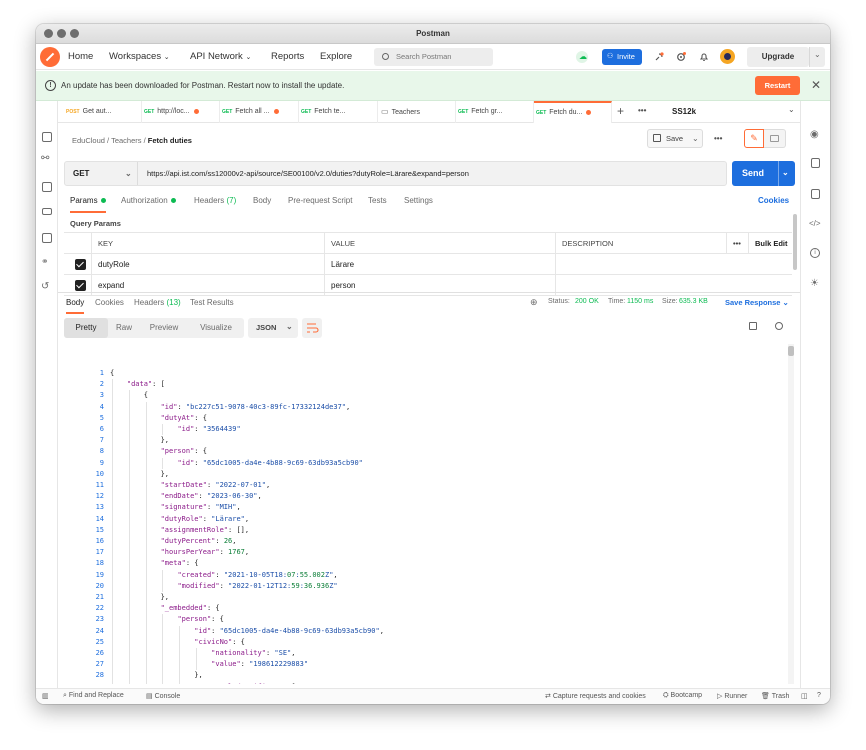  Describe the element at coordinates (148, 200) in the screenshot. I see `tab-authorization: Authorization` at that location.